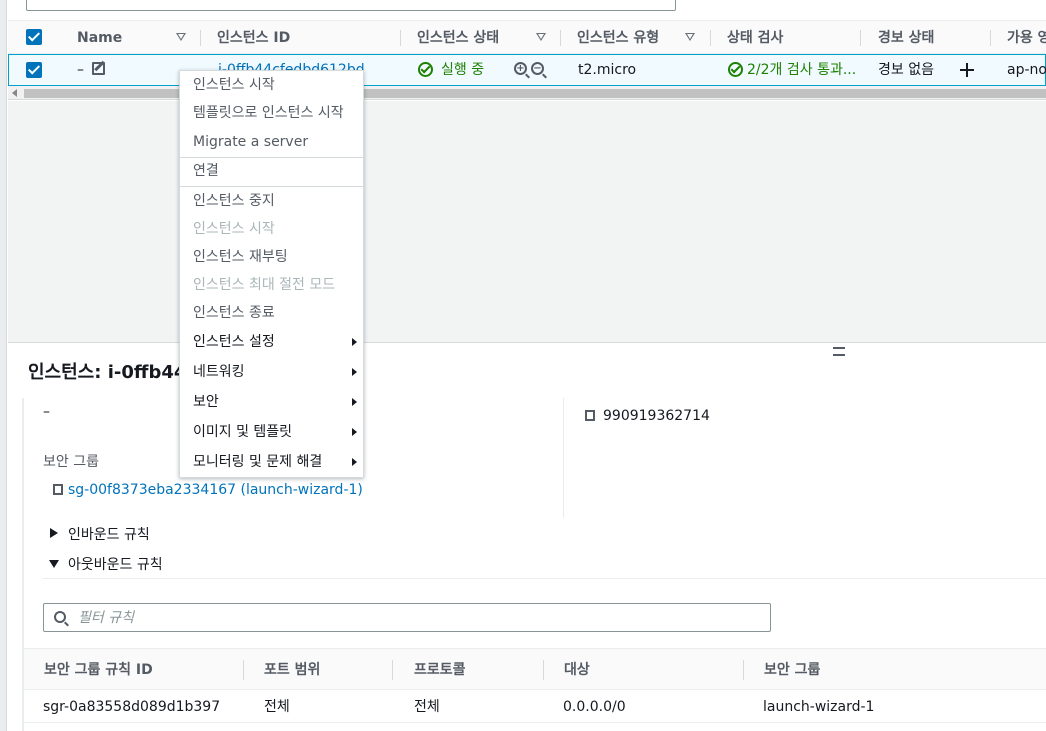 The width and height of the screenshot is (1046, 731). What do you see at coordinates (271, 201) in the screenshot?
I see `menu-item-stop-instance: 인스턴스 중지` at bounding box center [271, 201].